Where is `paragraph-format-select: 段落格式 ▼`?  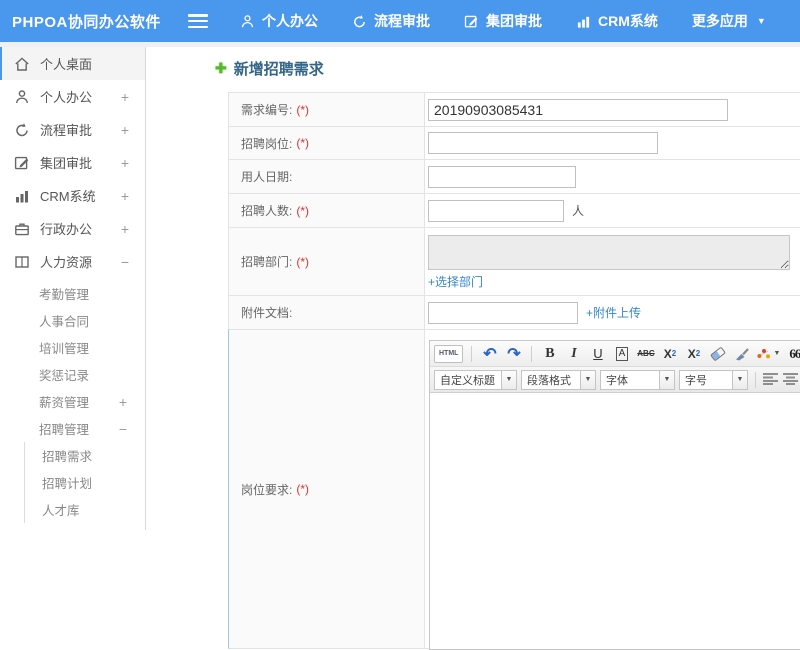
paragraph-format-select: 段落格式 ▼ is located at coordinates (558, 380).